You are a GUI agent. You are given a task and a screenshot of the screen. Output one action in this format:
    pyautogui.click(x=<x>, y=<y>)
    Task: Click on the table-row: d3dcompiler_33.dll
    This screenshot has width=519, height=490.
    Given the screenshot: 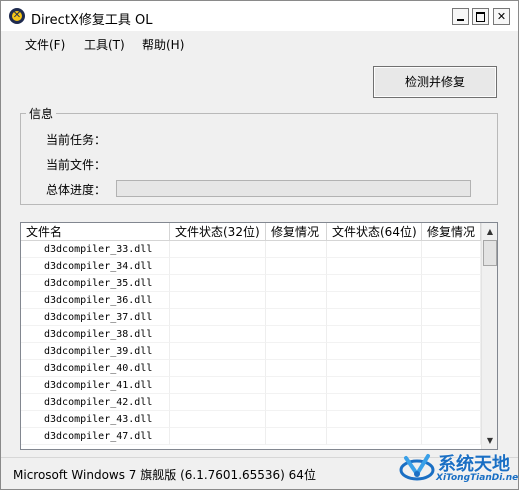 What is the action you would take?
    pyautogui.click(x=251, y=249)
    